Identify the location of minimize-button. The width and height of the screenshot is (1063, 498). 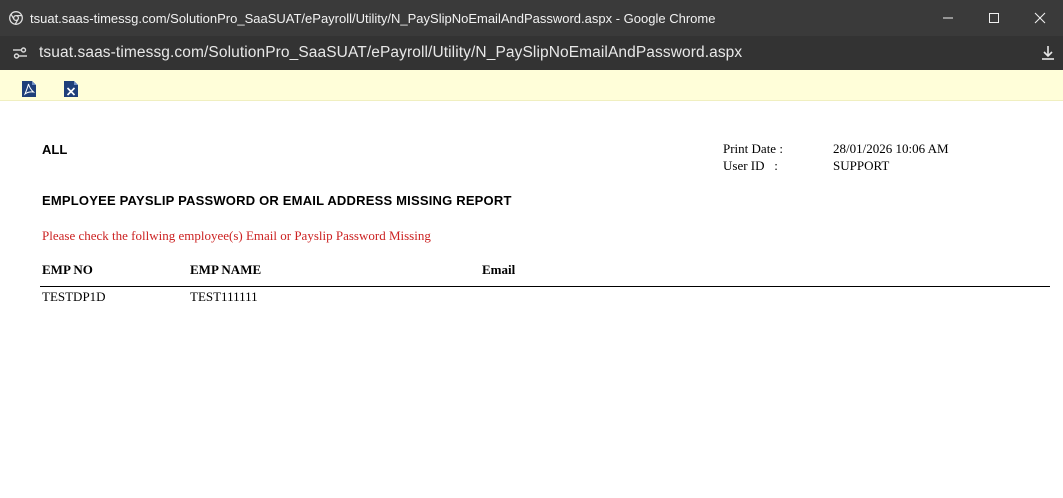
(948, 18).